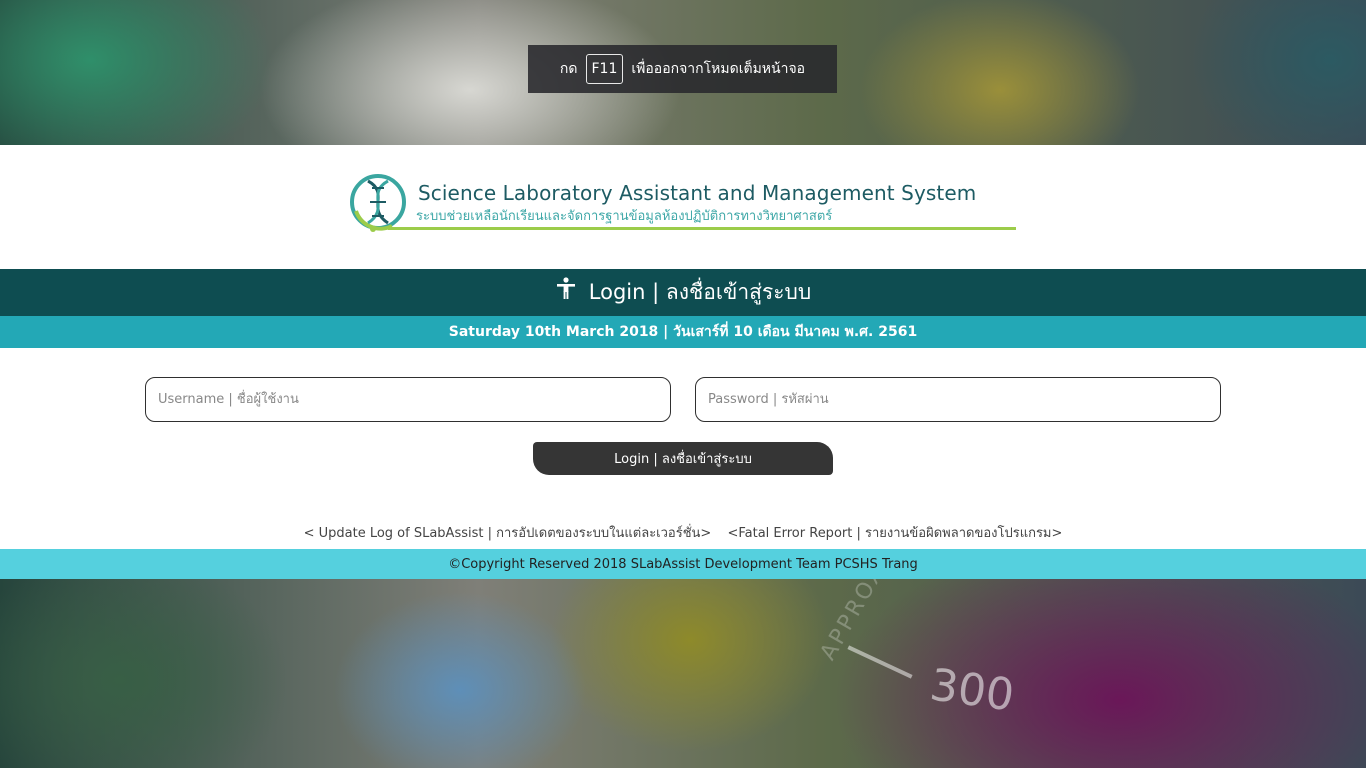 This screenshot has width=1366, height=768. Describe the element at coordinates (565, 287) in the screenshot. I see `person-icon` at that location.